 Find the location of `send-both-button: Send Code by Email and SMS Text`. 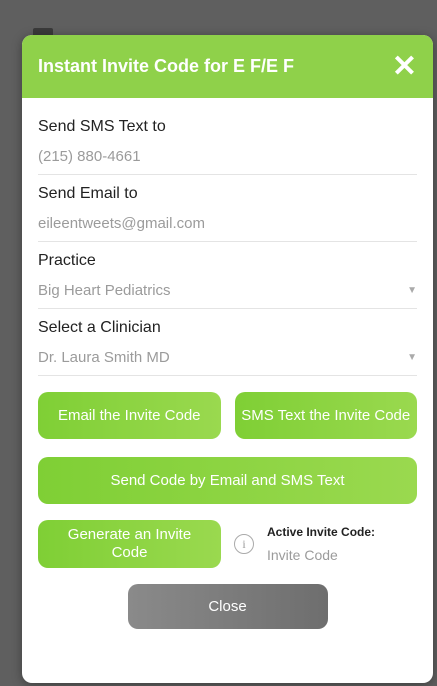

send-both-button: Send Code by Email and SMS Text is located at coordinates (227, 480).